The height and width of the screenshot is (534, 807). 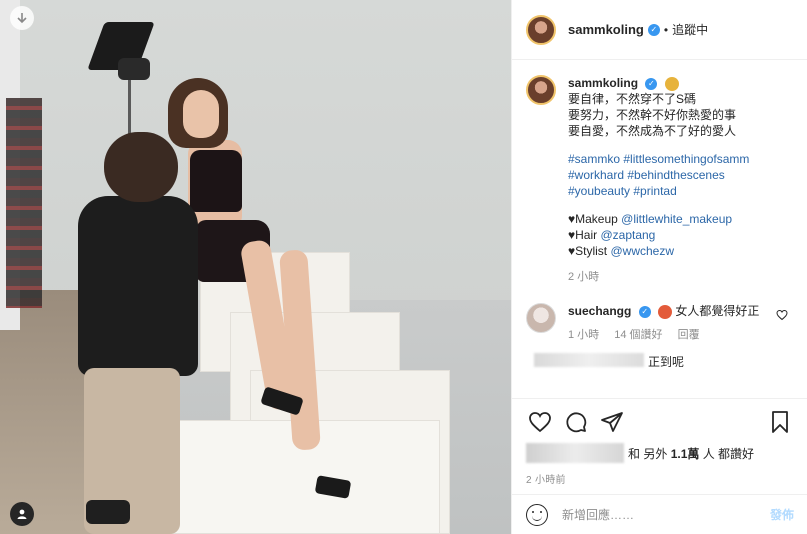 What do you see at coordinates (676, 219) in the screenshot?
I see `credit-mention-link: @littlewhite_makeup` at bounding box center [676, 219].